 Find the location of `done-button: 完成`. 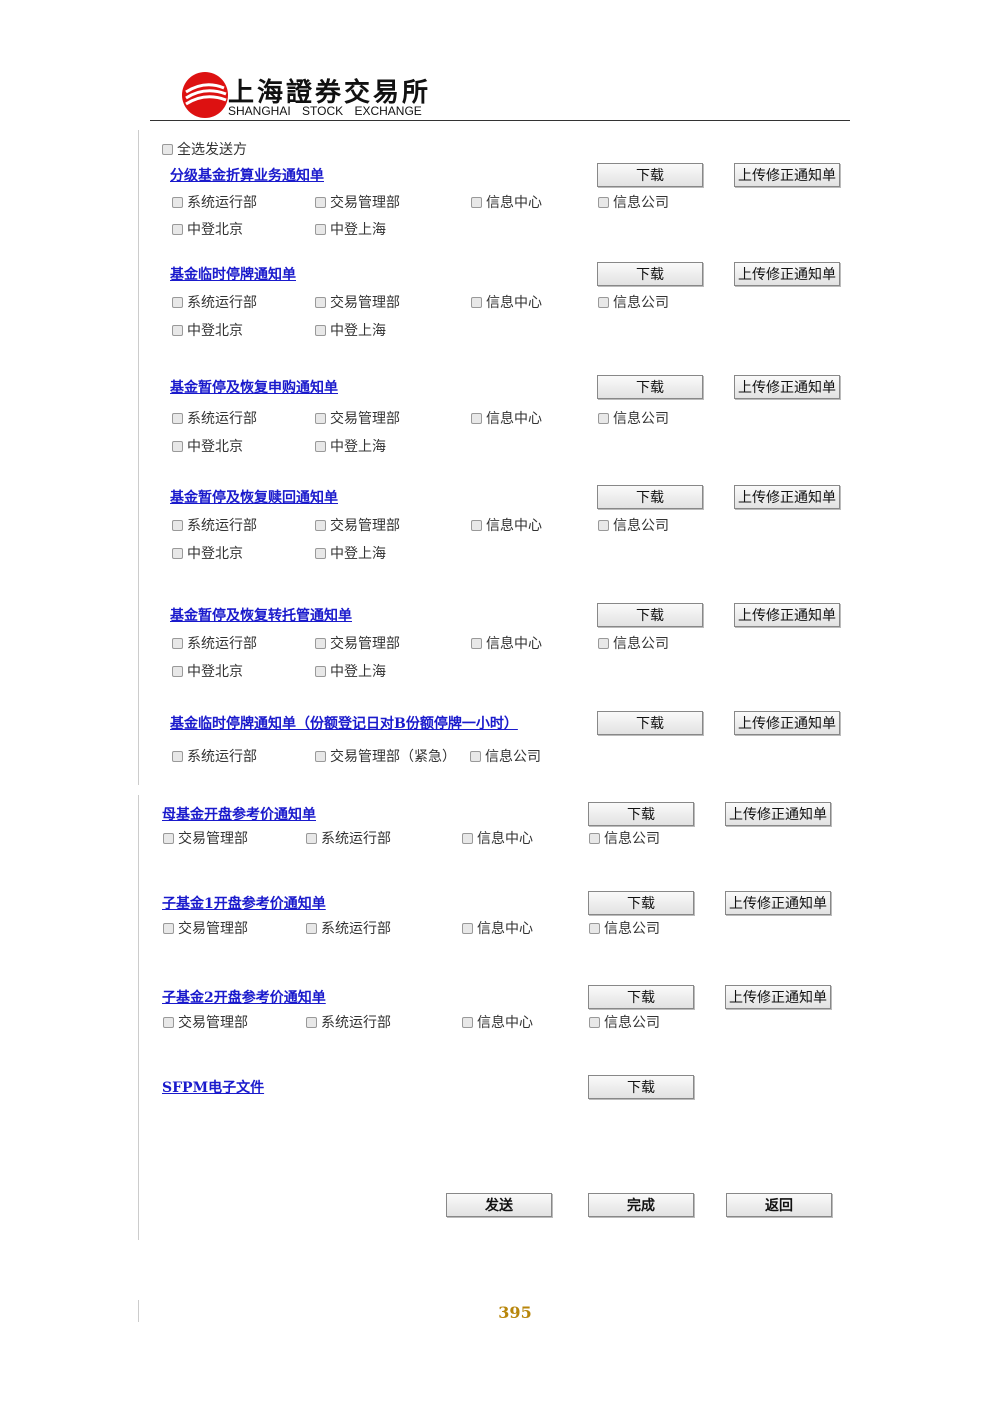

done-button: 完成 is located at coordinates (641, 1205).